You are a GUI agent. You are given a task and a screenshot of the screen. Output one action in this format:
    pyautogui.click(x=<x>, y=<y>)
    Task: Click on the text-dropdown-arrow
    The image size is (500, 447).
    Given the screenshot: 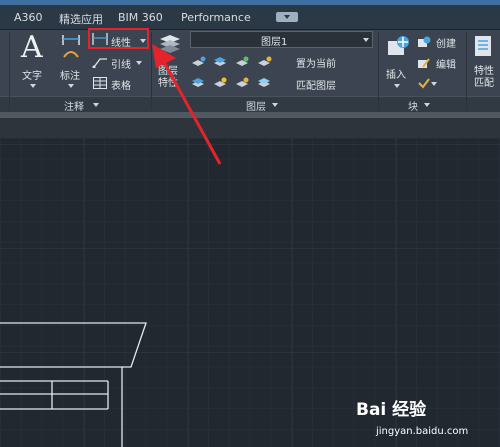 What is the action you would take?
    pyautogui.click(x=33, y=86)
    